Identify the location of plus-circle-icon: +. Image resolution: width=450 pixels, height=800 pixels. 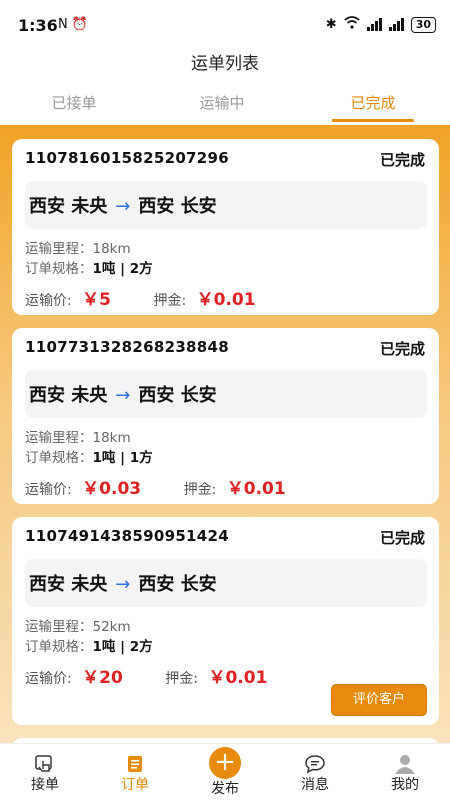
(225, 763).